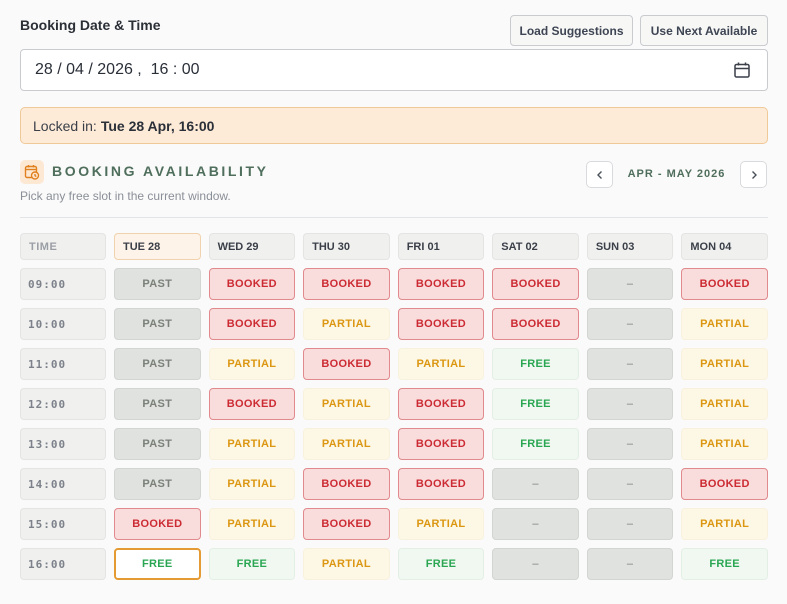  Describe the element at coordinates (63, 484) in the screenshot. I see `time-slot-label: 14:00` at that location.